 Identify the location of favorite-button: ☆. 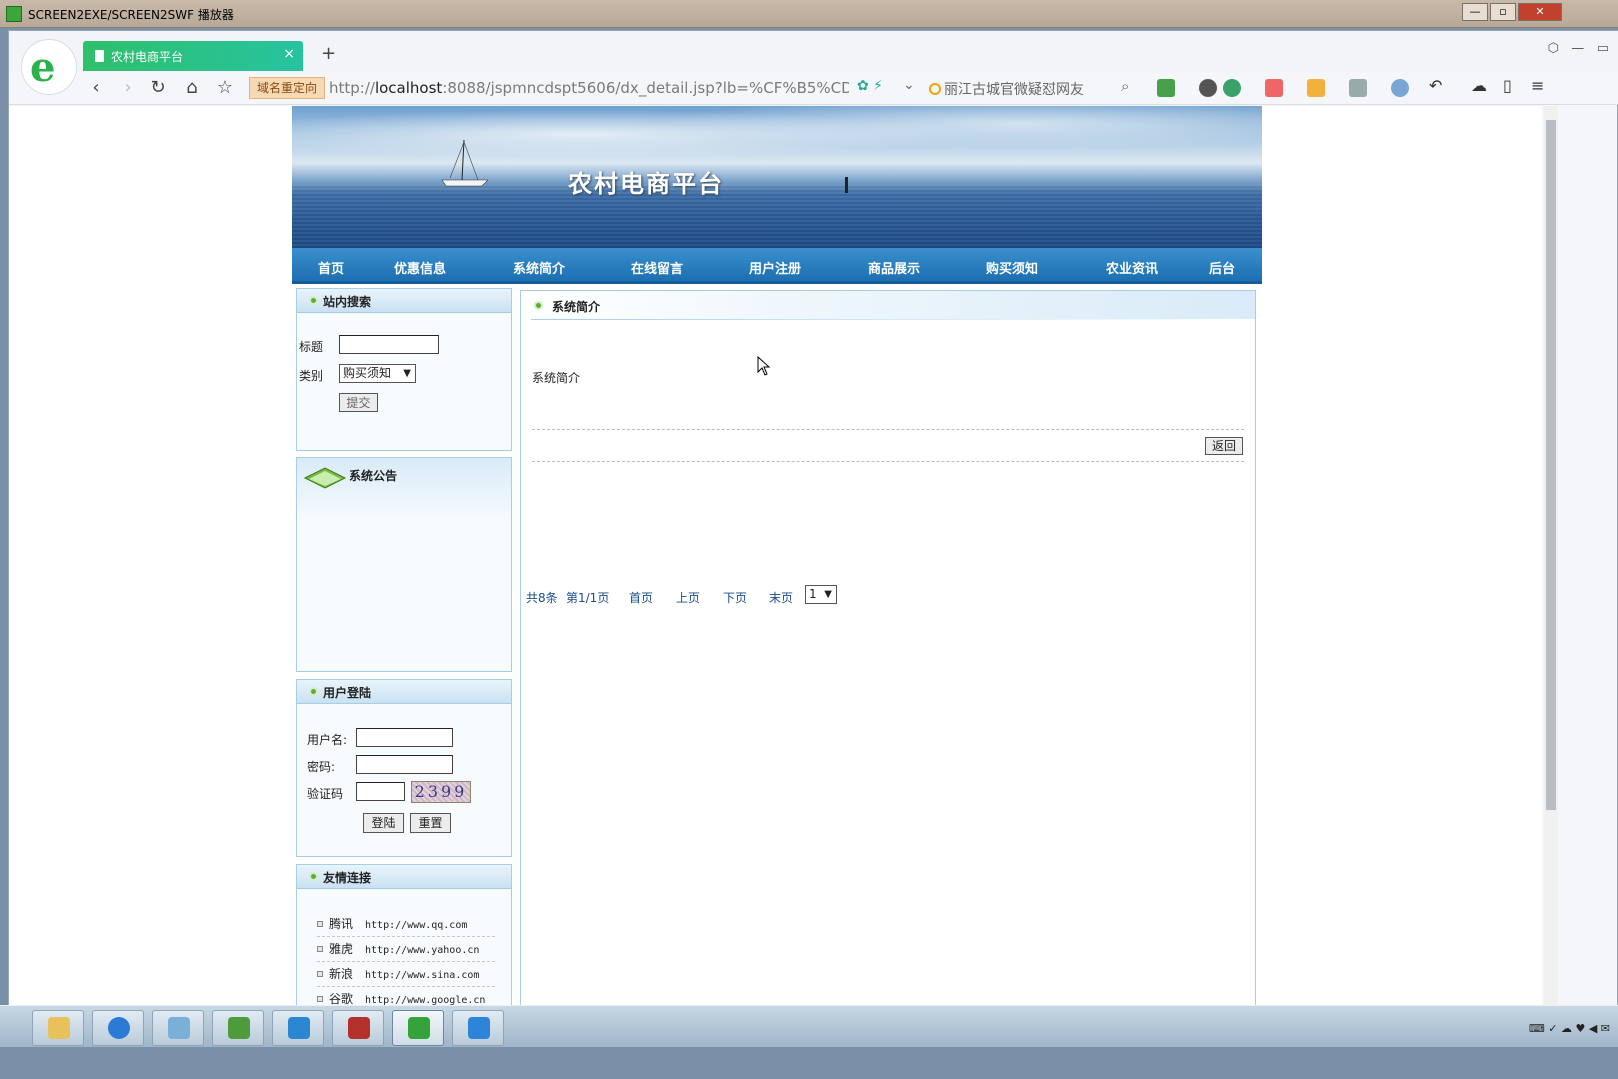
(225, 87).